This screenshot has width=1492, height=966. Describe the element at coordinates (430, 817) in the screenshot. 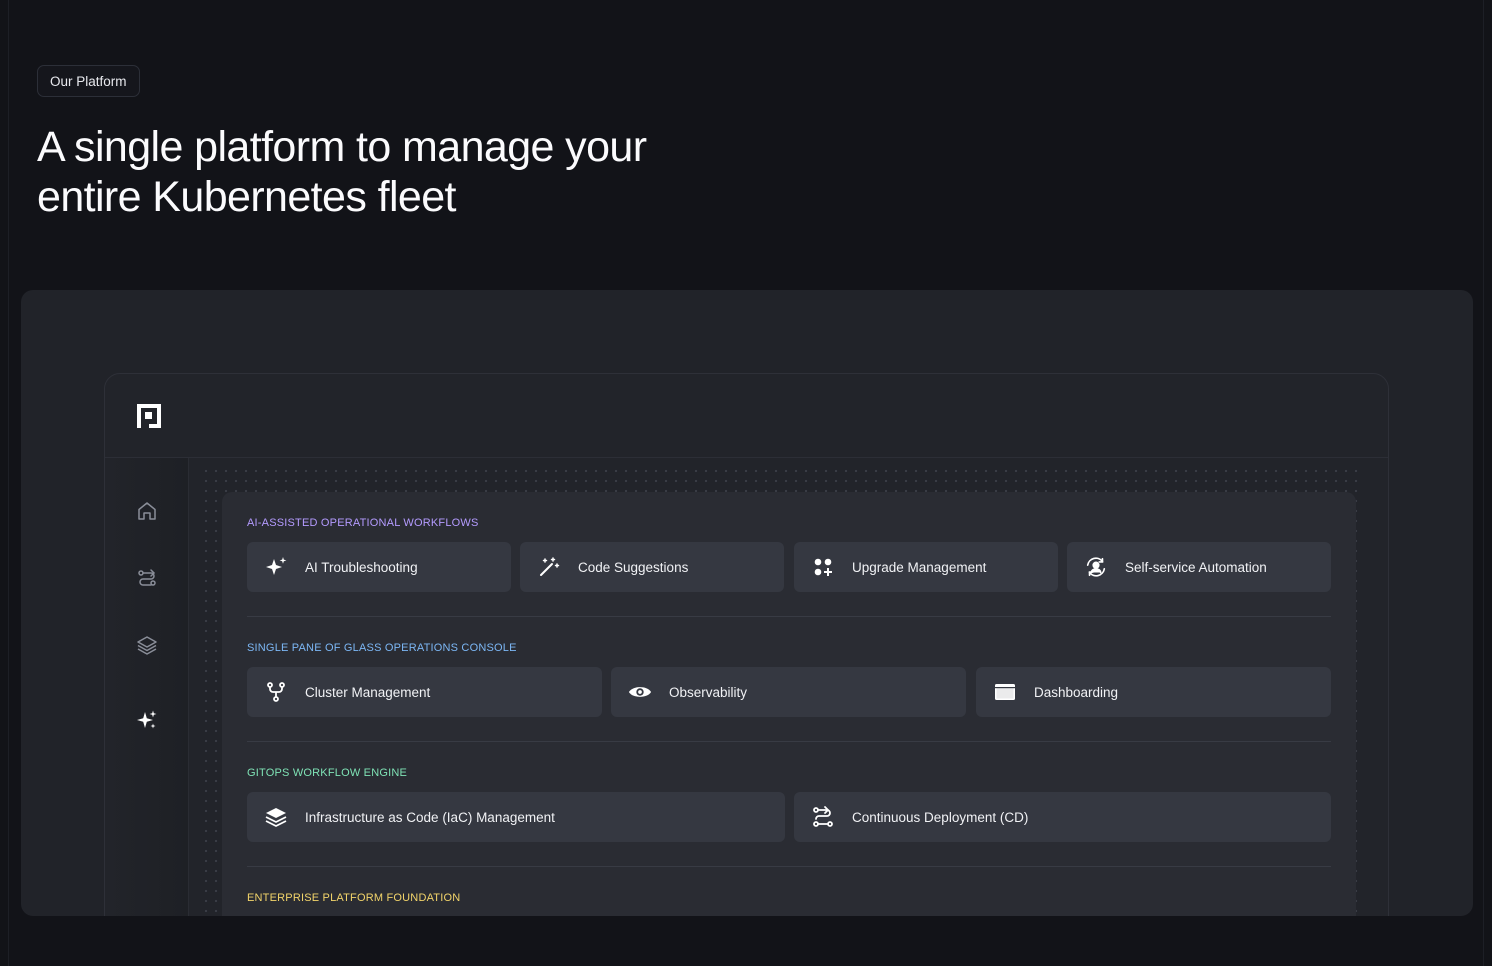

I see `tile-label: Infrastructure as Code (IaC) Management` at that location.